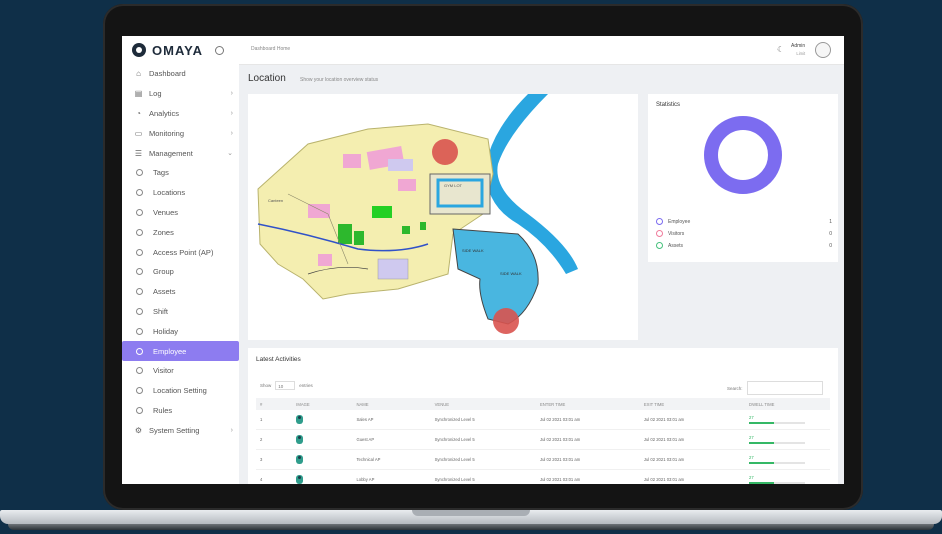  Describe the element at coordinates (164, 113) in the screenshot. I see `sidebar-item-label: Analytics` at that location.